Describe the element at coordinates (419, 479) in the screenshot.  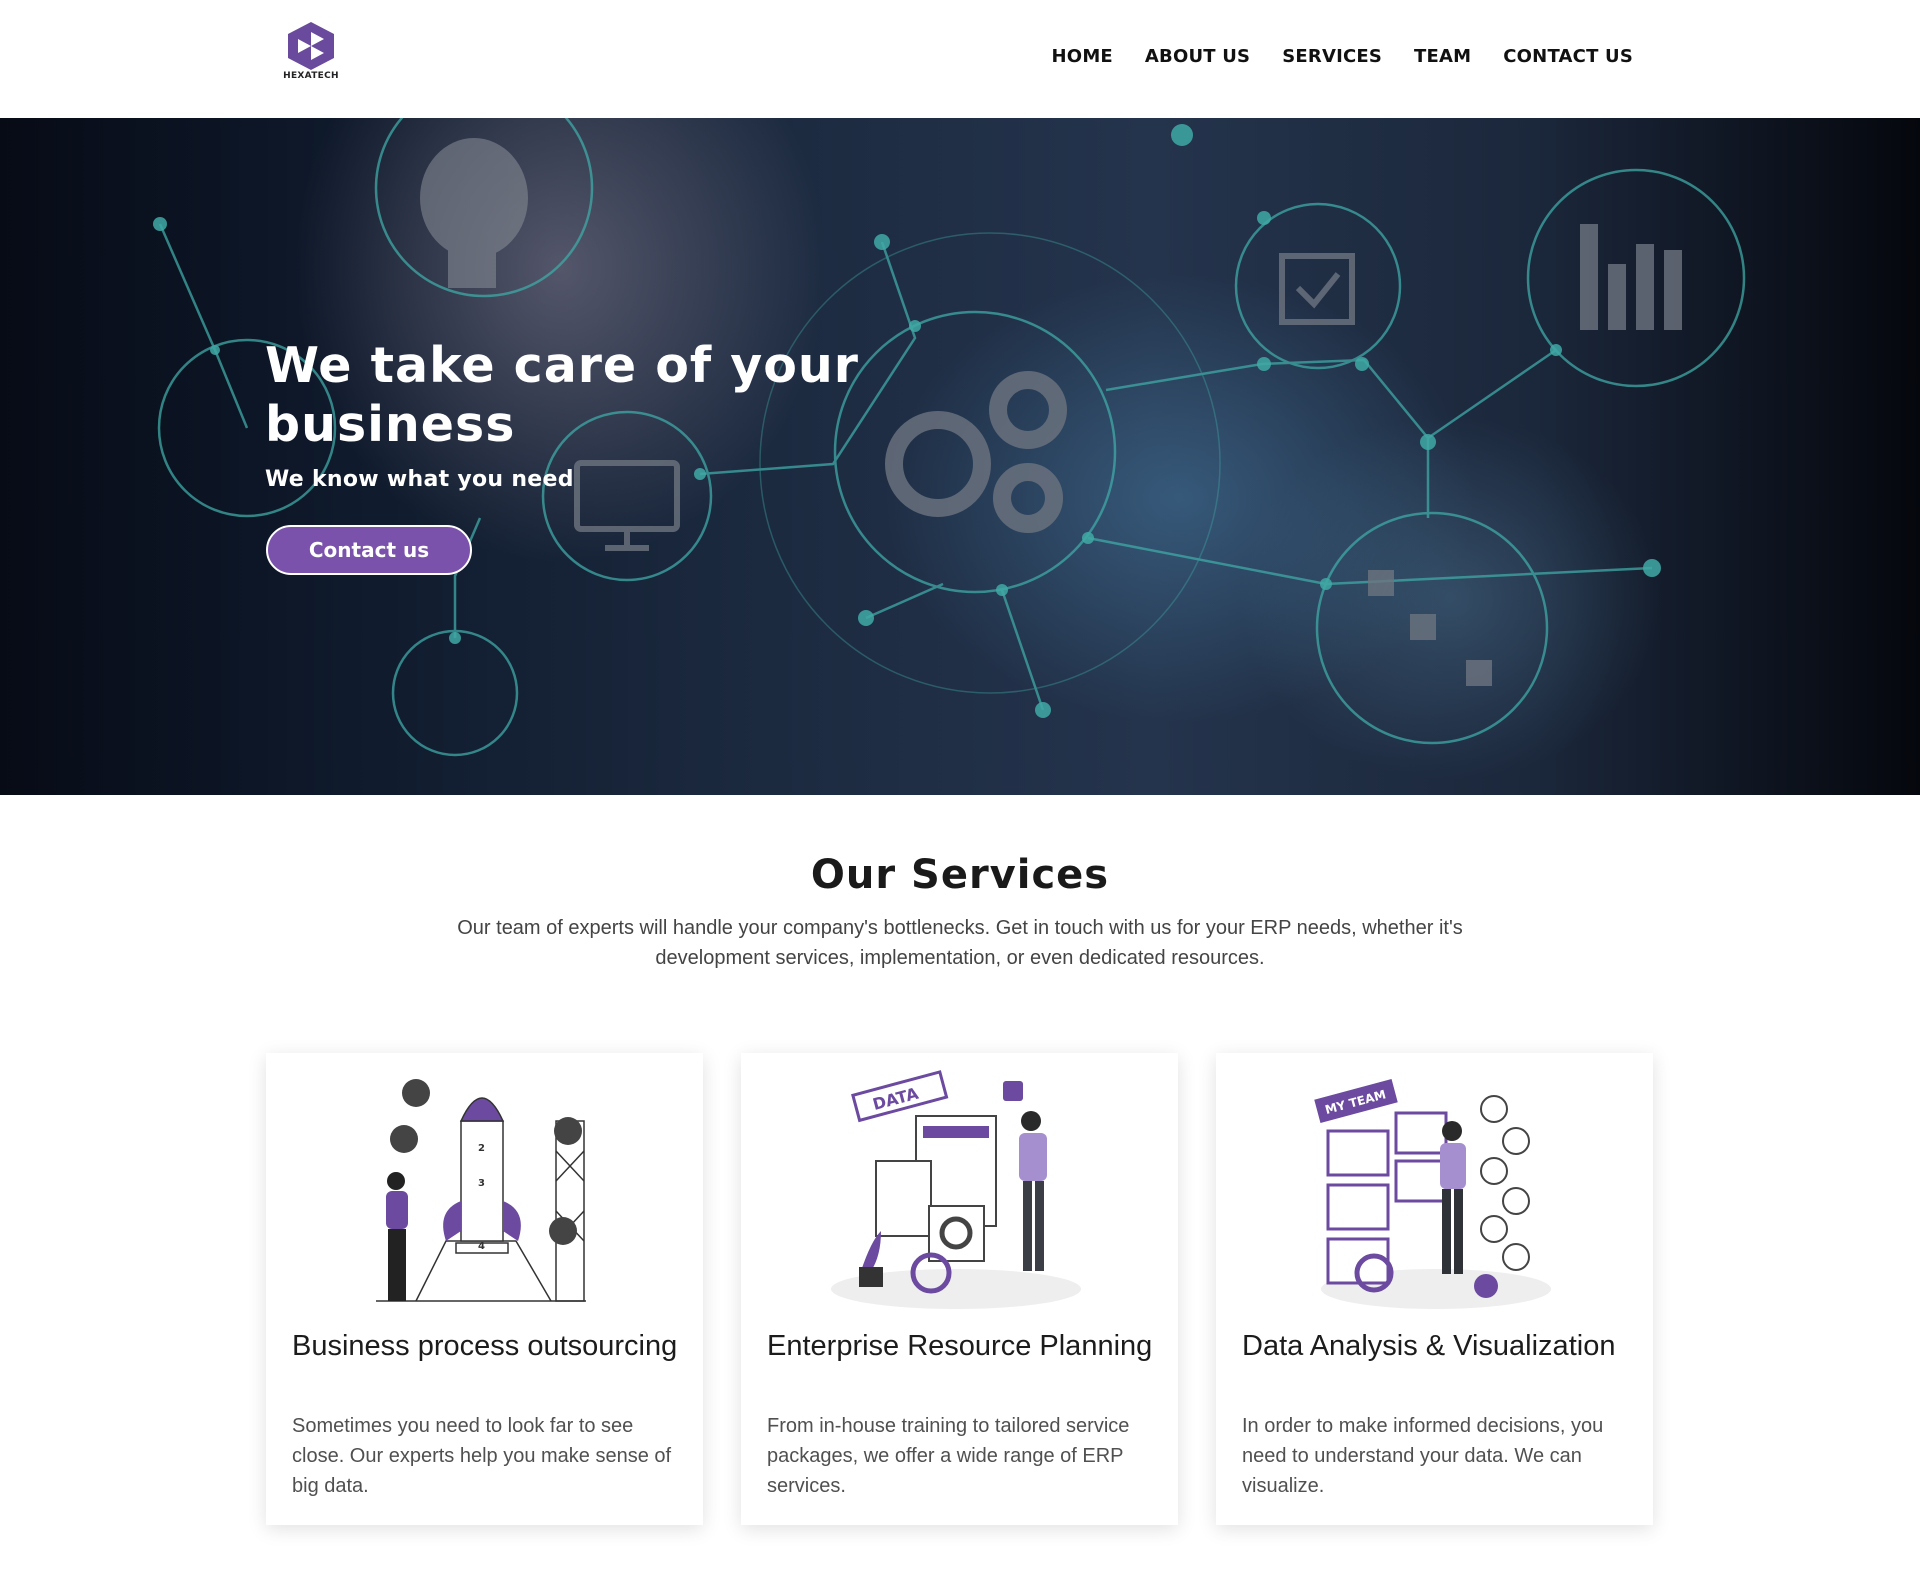
I see `hero-subtitle: We know what you need` at that location.